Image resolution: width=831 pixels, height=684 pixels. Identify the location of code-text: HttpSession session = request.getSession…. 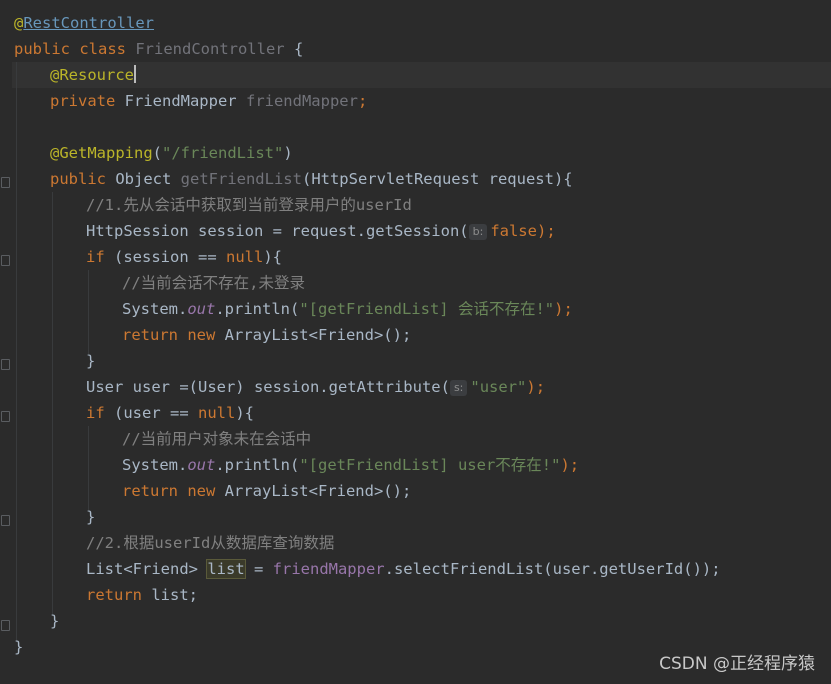
(277, 231).